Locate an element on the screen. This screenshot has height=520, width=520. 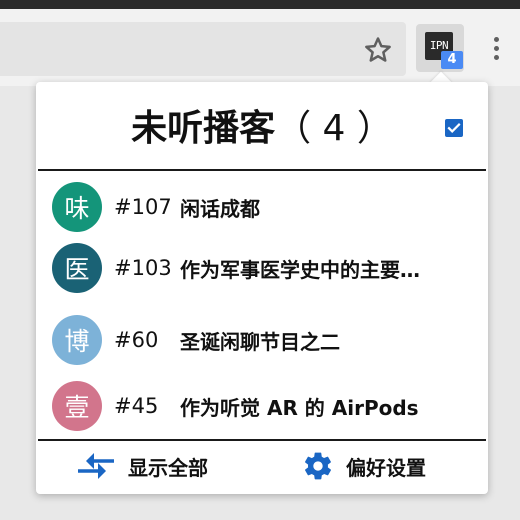
address-bar is located at coordinates (203, 49).